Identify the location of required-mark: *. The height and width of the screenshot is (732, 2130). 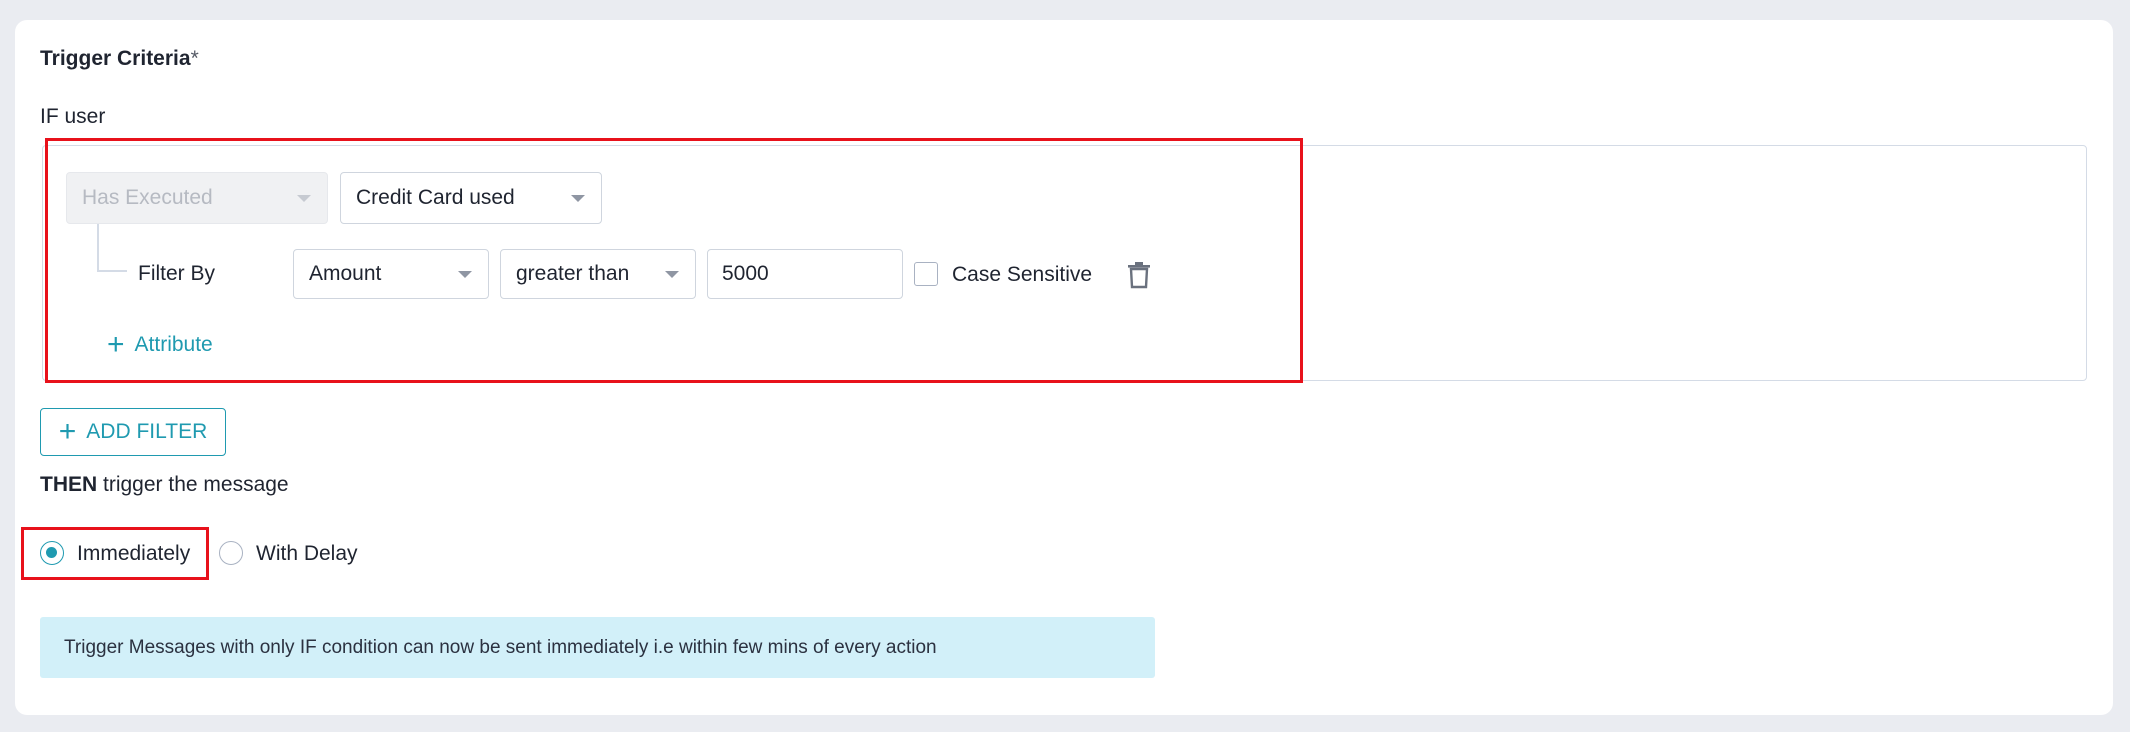
(194, 58).